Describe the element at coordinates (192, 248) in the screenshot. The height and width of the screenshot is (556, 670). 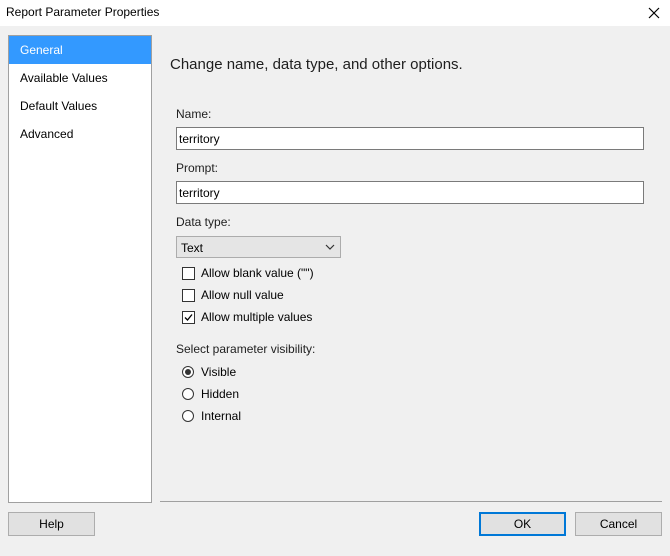
I see `data-type-value: Text` at that location.